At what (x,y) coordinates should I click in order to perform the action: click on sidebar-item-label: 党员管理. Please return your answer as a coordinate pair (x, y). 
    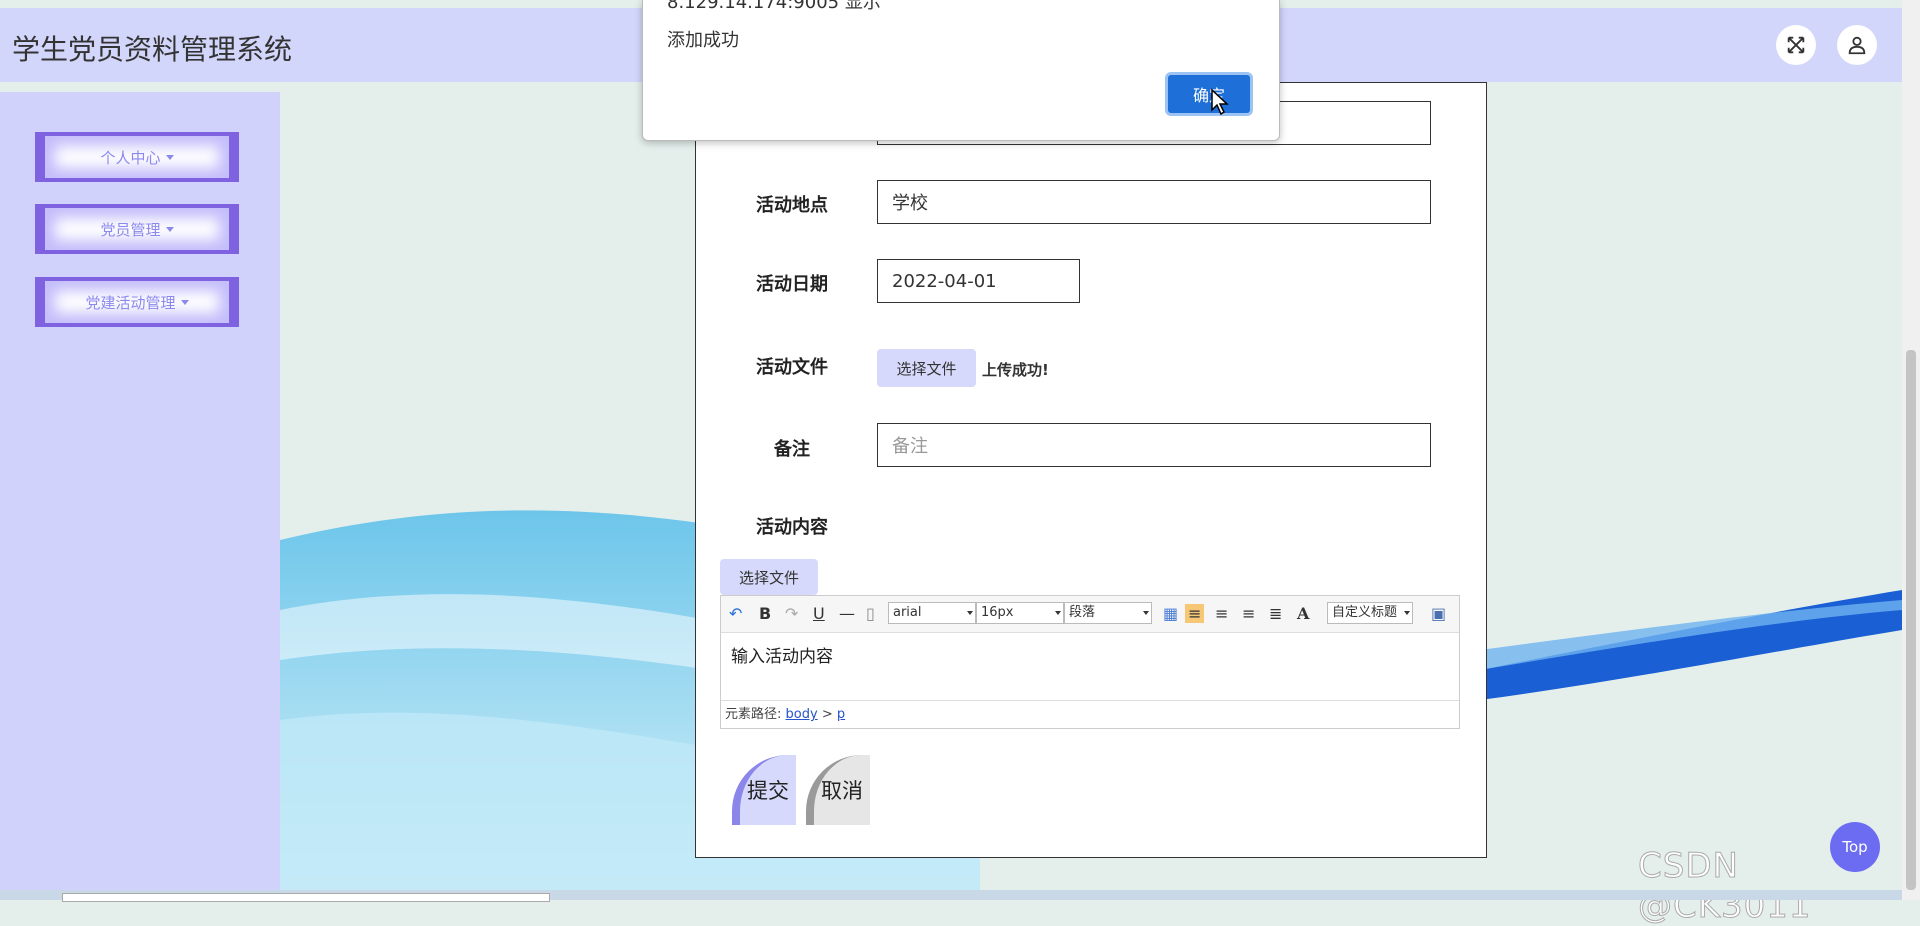
    Looking at the image, I should click on (130, 229).